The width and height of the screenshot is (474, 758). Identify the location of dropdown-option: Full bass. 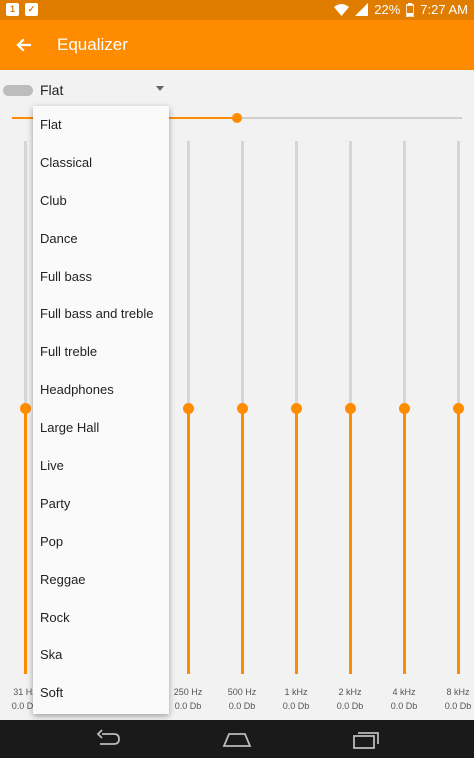
(101, 277).